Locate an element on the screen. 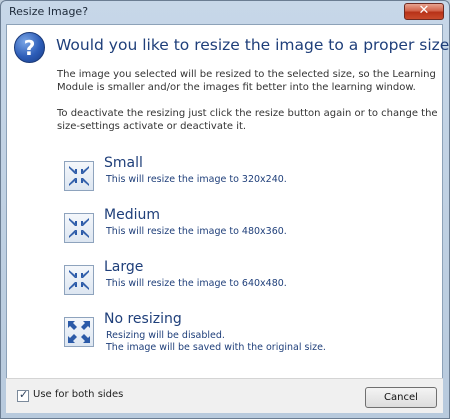 Image resolution: width=450 pixels, height=419 pixels. window-title: Resize Image? is located at coordinates (49, 11).